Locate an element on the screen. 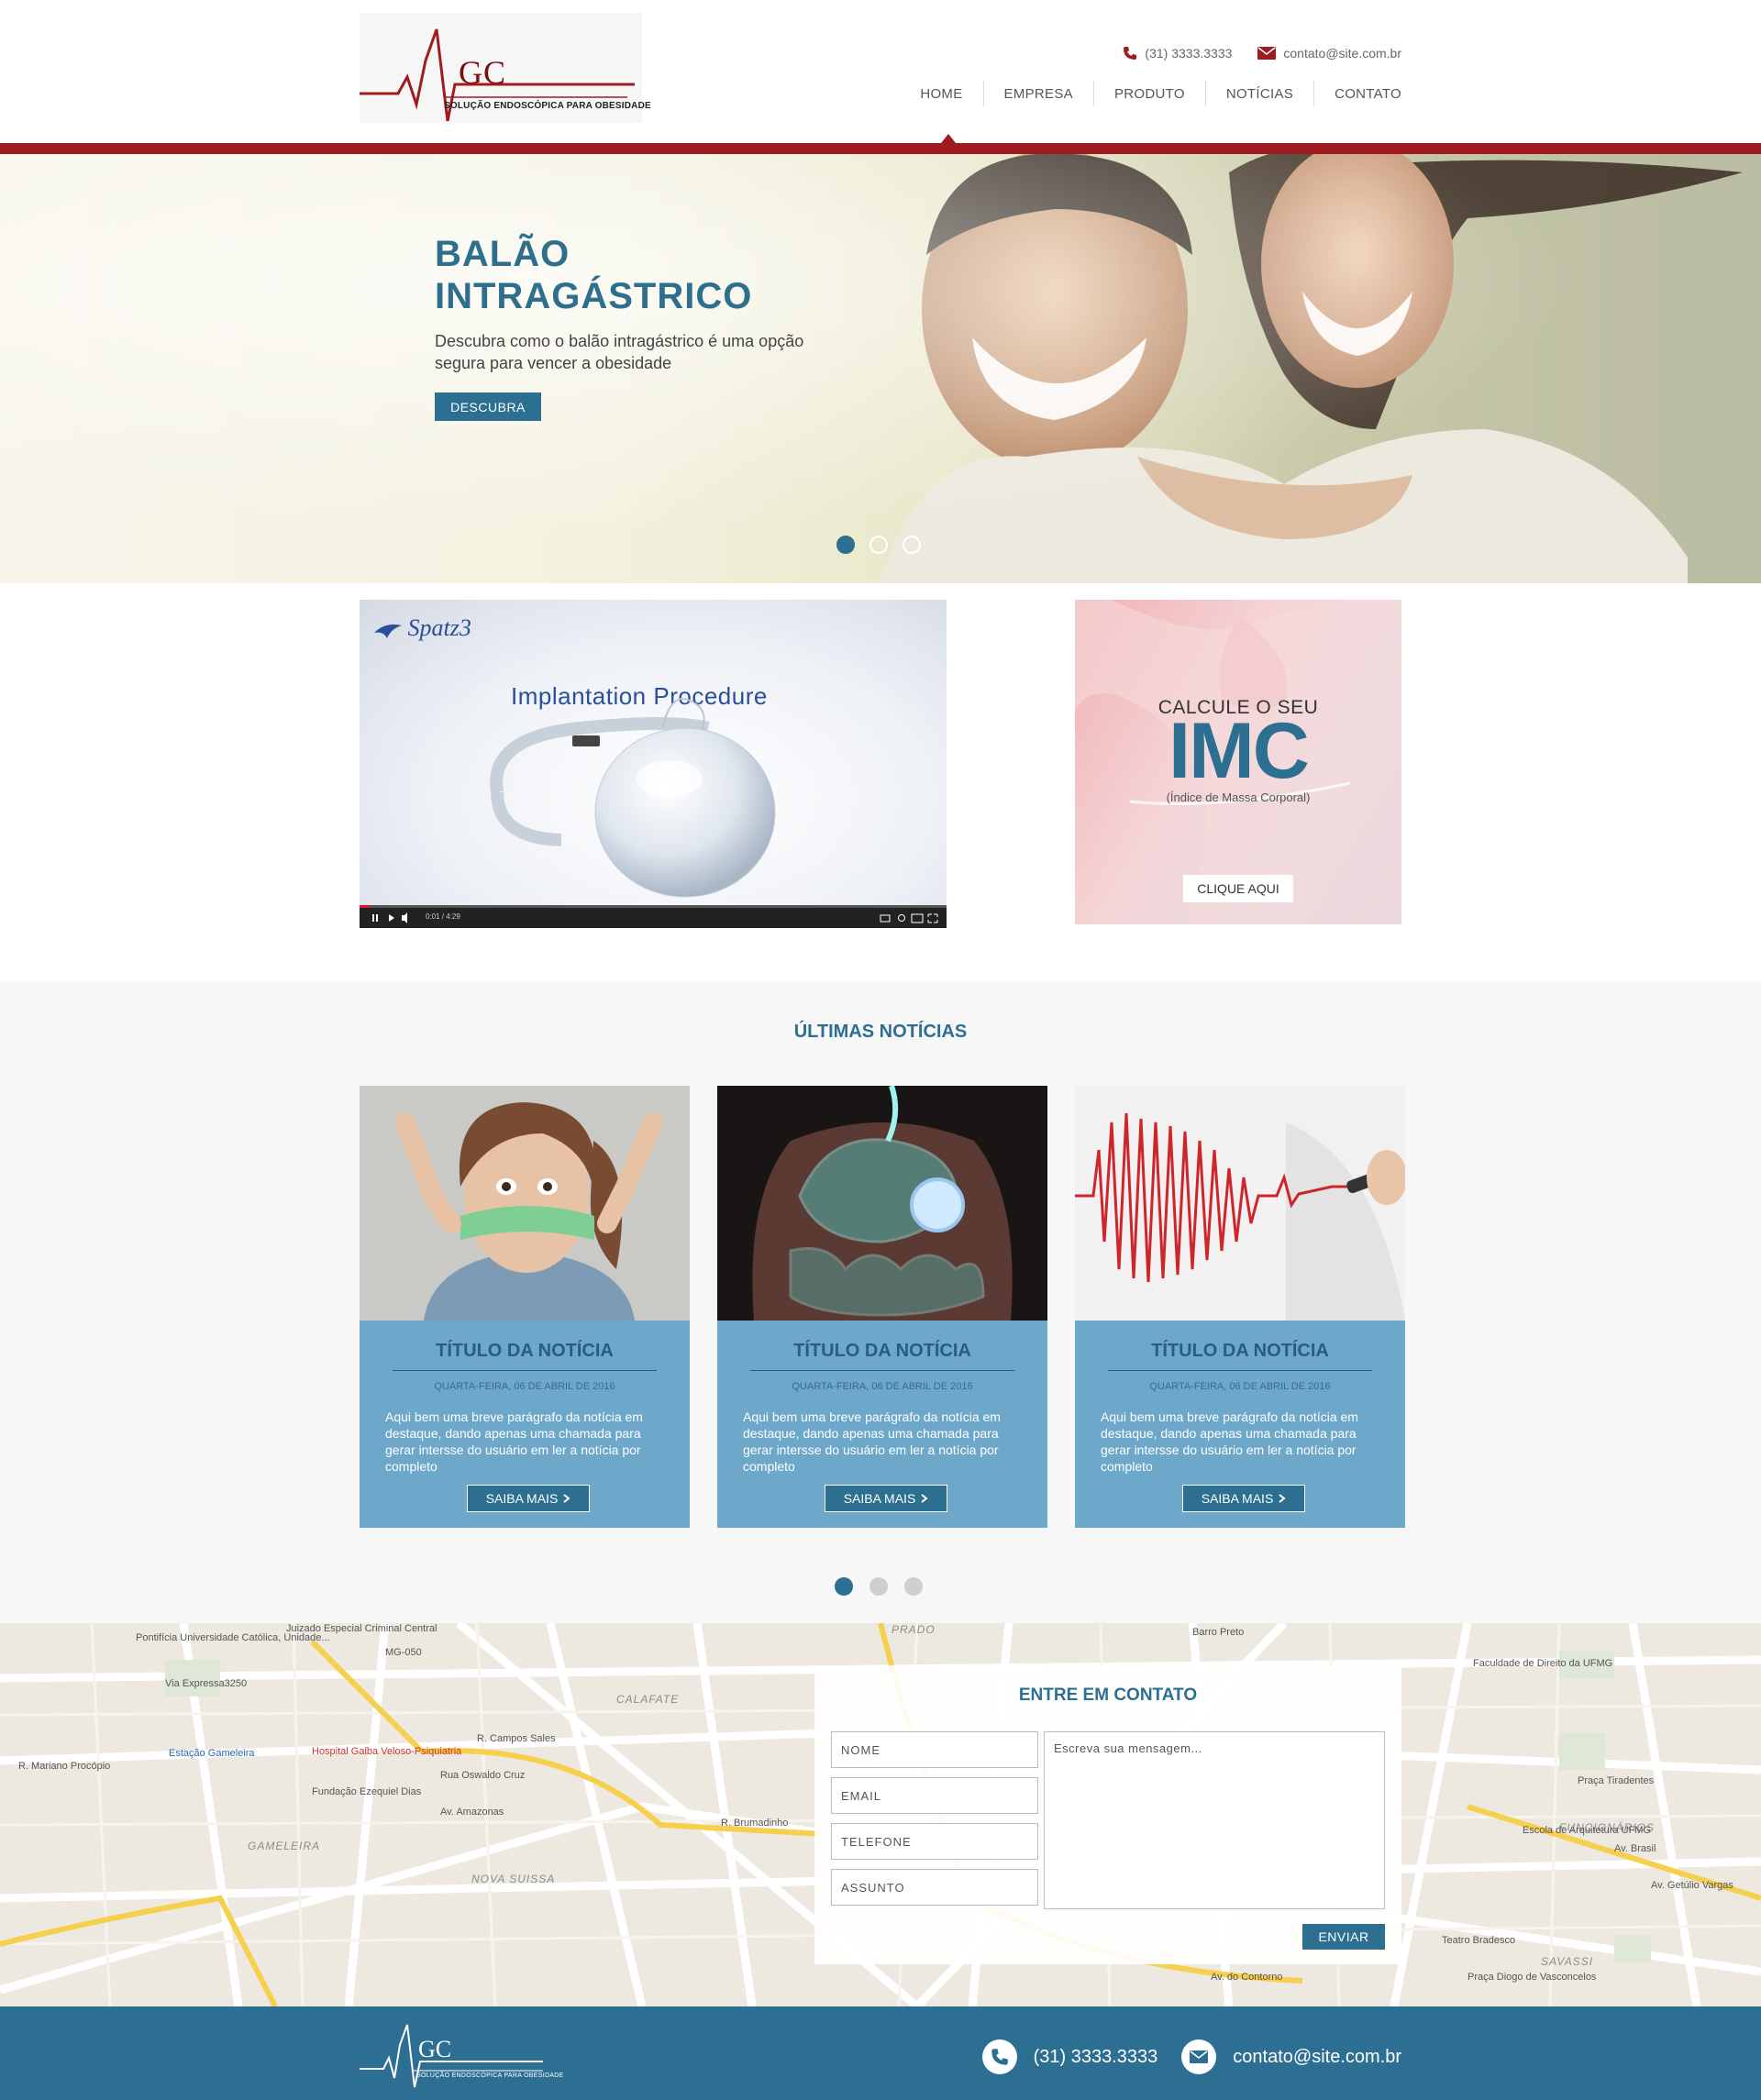 Image resolution: width=1761 pixels, height=2100 pixels. map-label: Juizado Especial Criminal Central is located at coordinates (361, 1628).